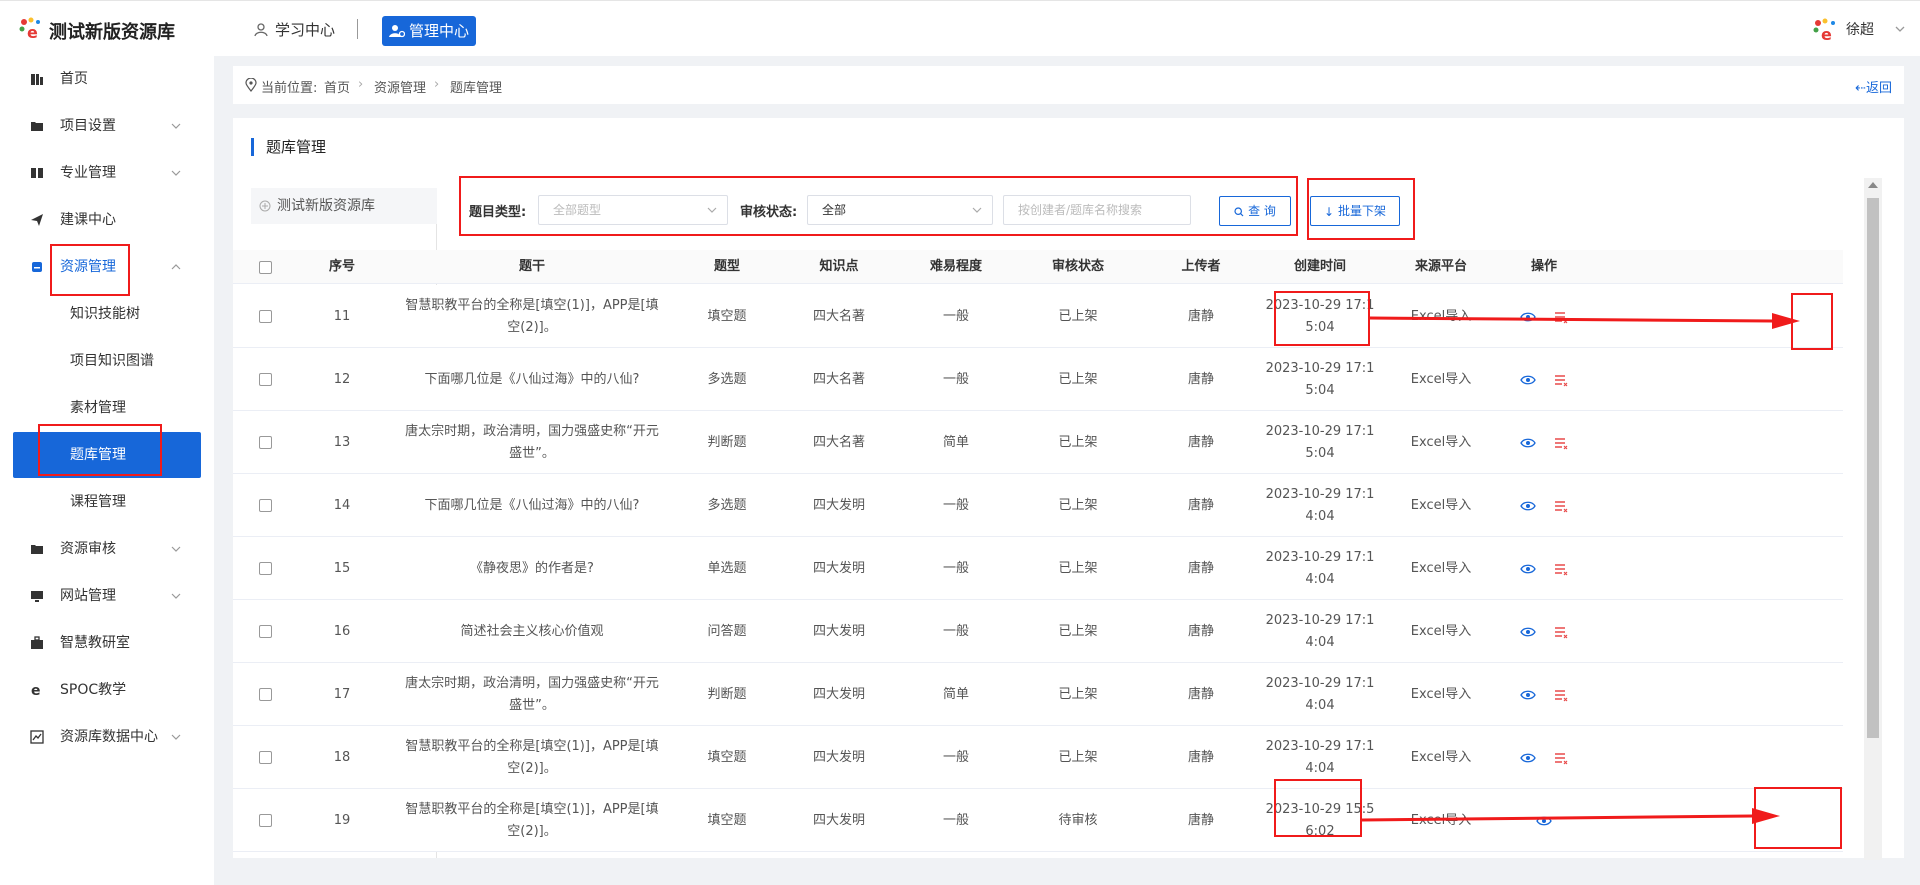 The height and width of the screenshot is (885, 1920). I want to click on database-icon, so click(37, 267).